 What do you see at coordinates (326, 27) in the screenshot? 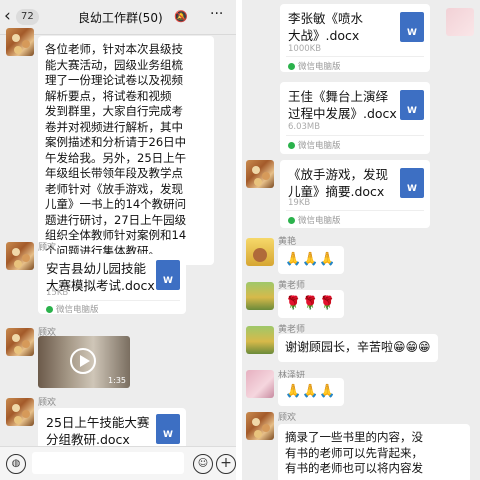
I see `file-name: 李张敏《喷水 大战》.docx` at bounding box center [326, 27].